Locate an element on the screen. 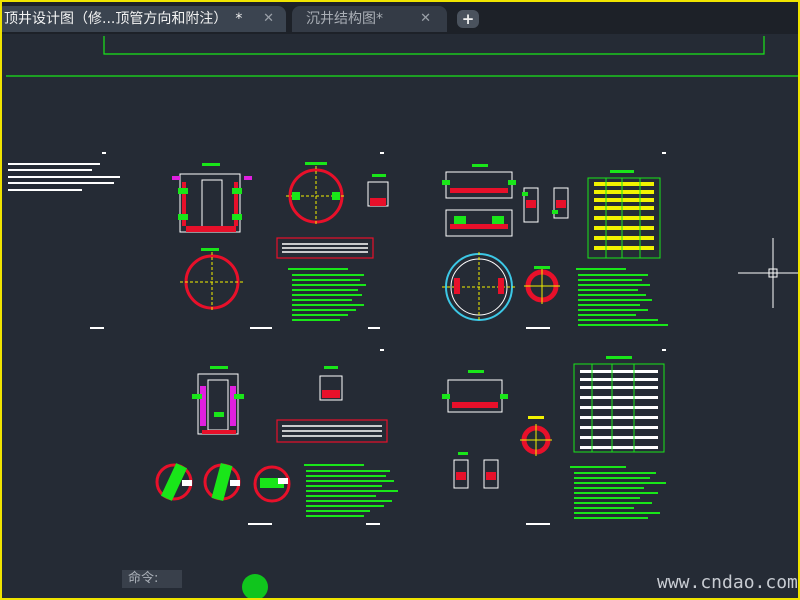 The image size is (800, 600). tab-label: 沉井结构图* is located at coordinates (344, 19).